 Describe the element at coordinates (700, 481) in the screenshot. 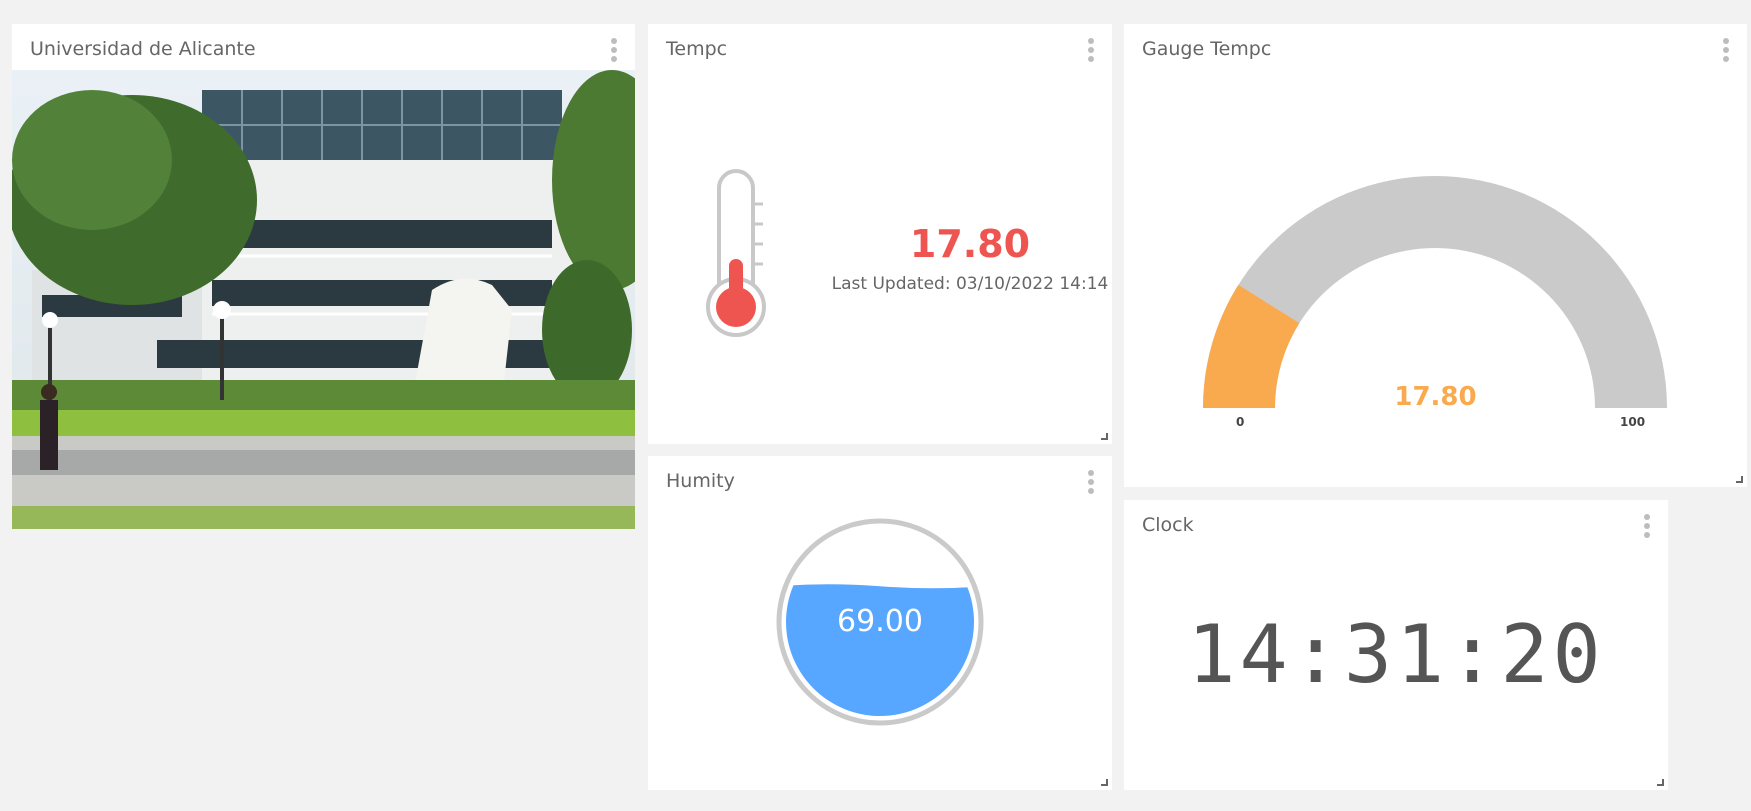

I see `humidity-widget-title: Humity` at that location.